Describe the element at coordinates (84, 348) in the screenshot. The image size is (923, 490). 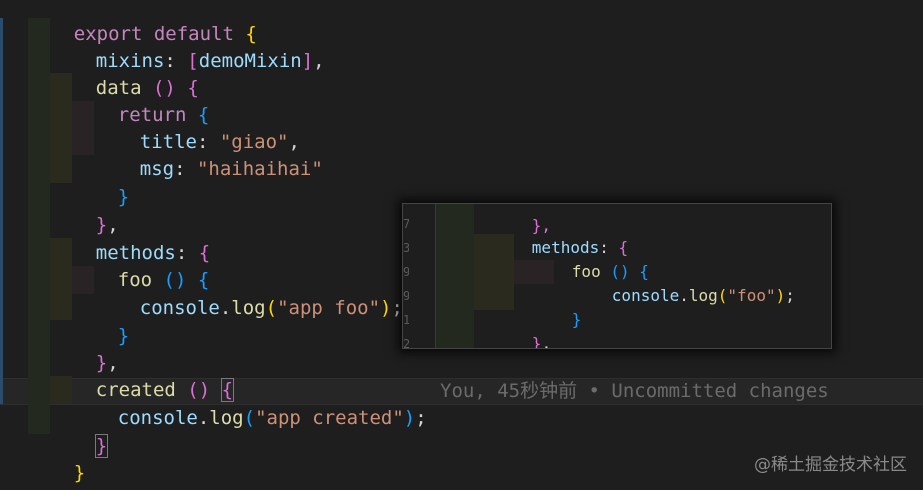
I see `code-line-methods-close: },` at that location.